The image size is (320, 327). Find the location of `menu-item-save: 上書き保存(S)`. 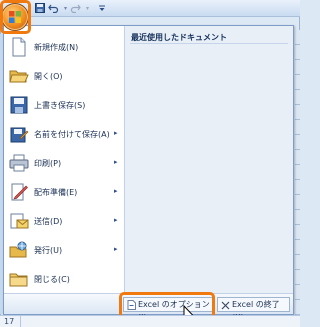

menu-item-save: 上書き保存(S) is located at coordinates (63, 105).